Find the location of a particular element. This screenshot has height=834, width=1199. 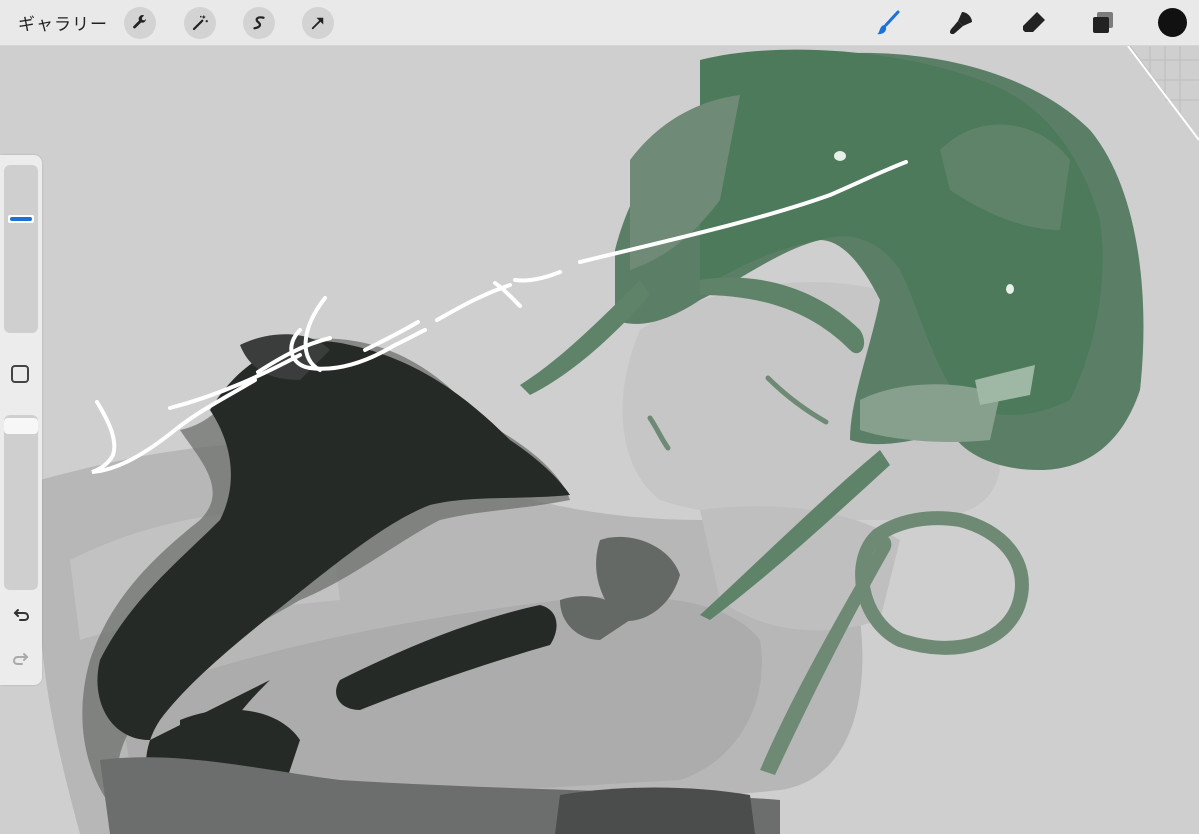

eraser-icon is located at coordinates (1034, 22).